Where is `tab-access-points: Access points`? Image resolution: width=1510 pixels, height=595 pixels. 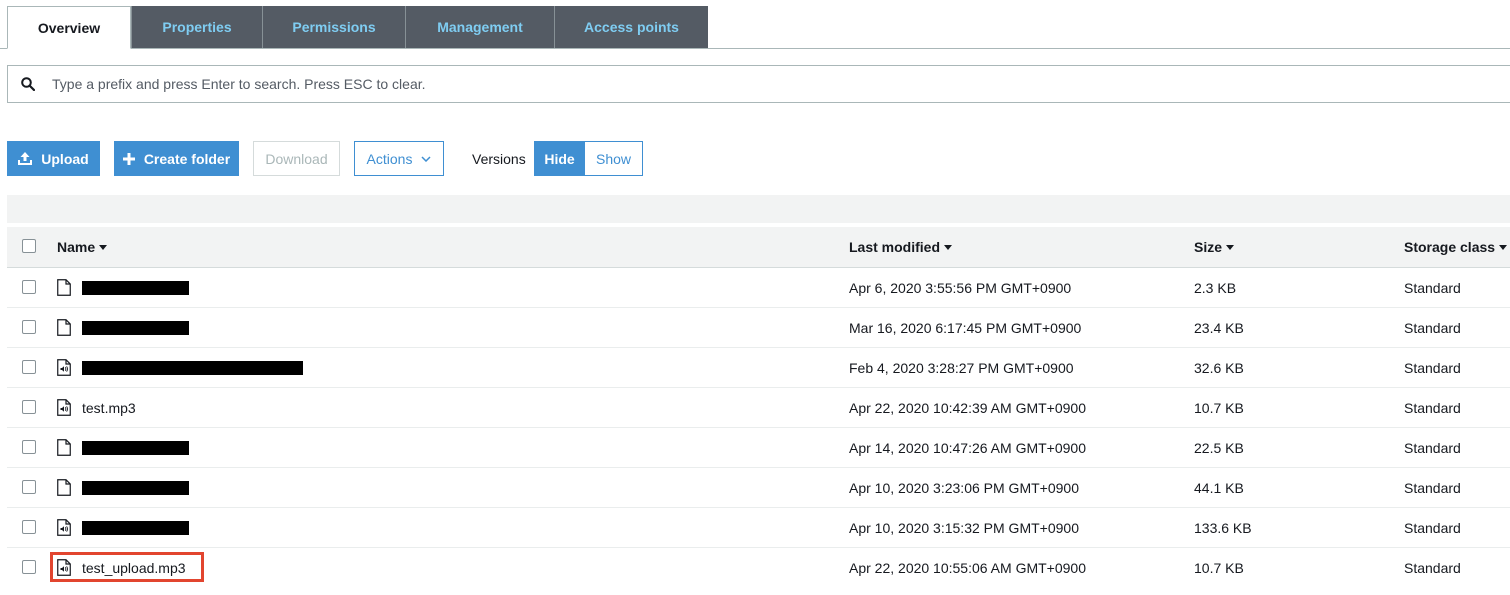 tab-access-points: Access points is located at coordinates (631, 27).